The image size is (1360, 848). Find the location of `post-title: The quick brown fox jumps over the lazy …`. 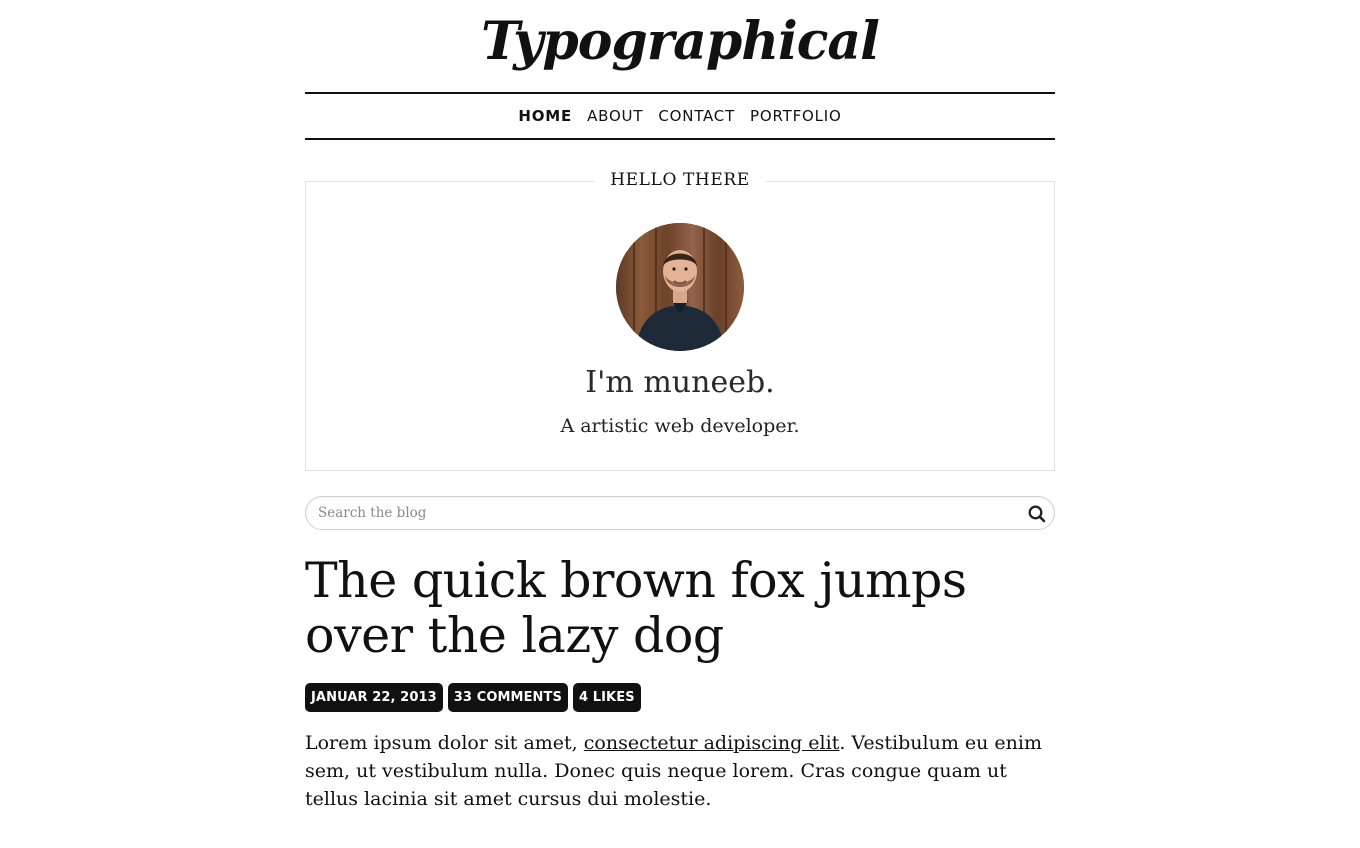

post-title: The quick brown fox jumps over the lazy … is located at coordinates (680, 608).